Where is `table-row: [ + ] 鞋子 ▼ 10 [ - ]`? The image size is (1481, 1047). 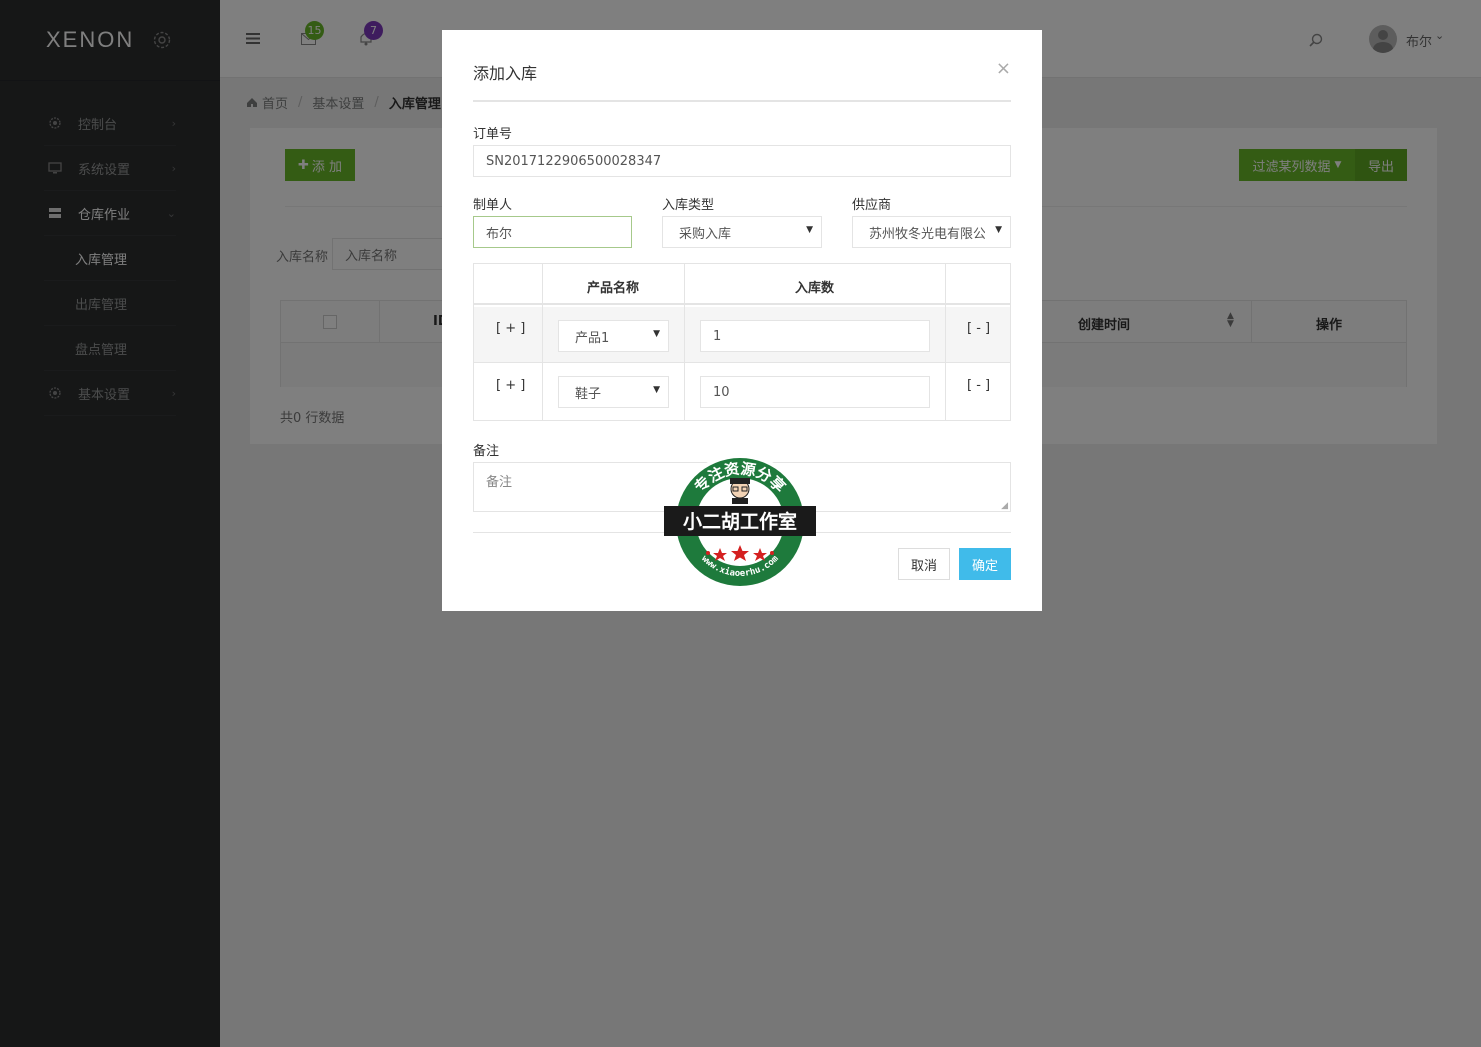 table-row: [ + ] 鞋子 ▼ 10 [ - ] is located at coordinates (742, 392).